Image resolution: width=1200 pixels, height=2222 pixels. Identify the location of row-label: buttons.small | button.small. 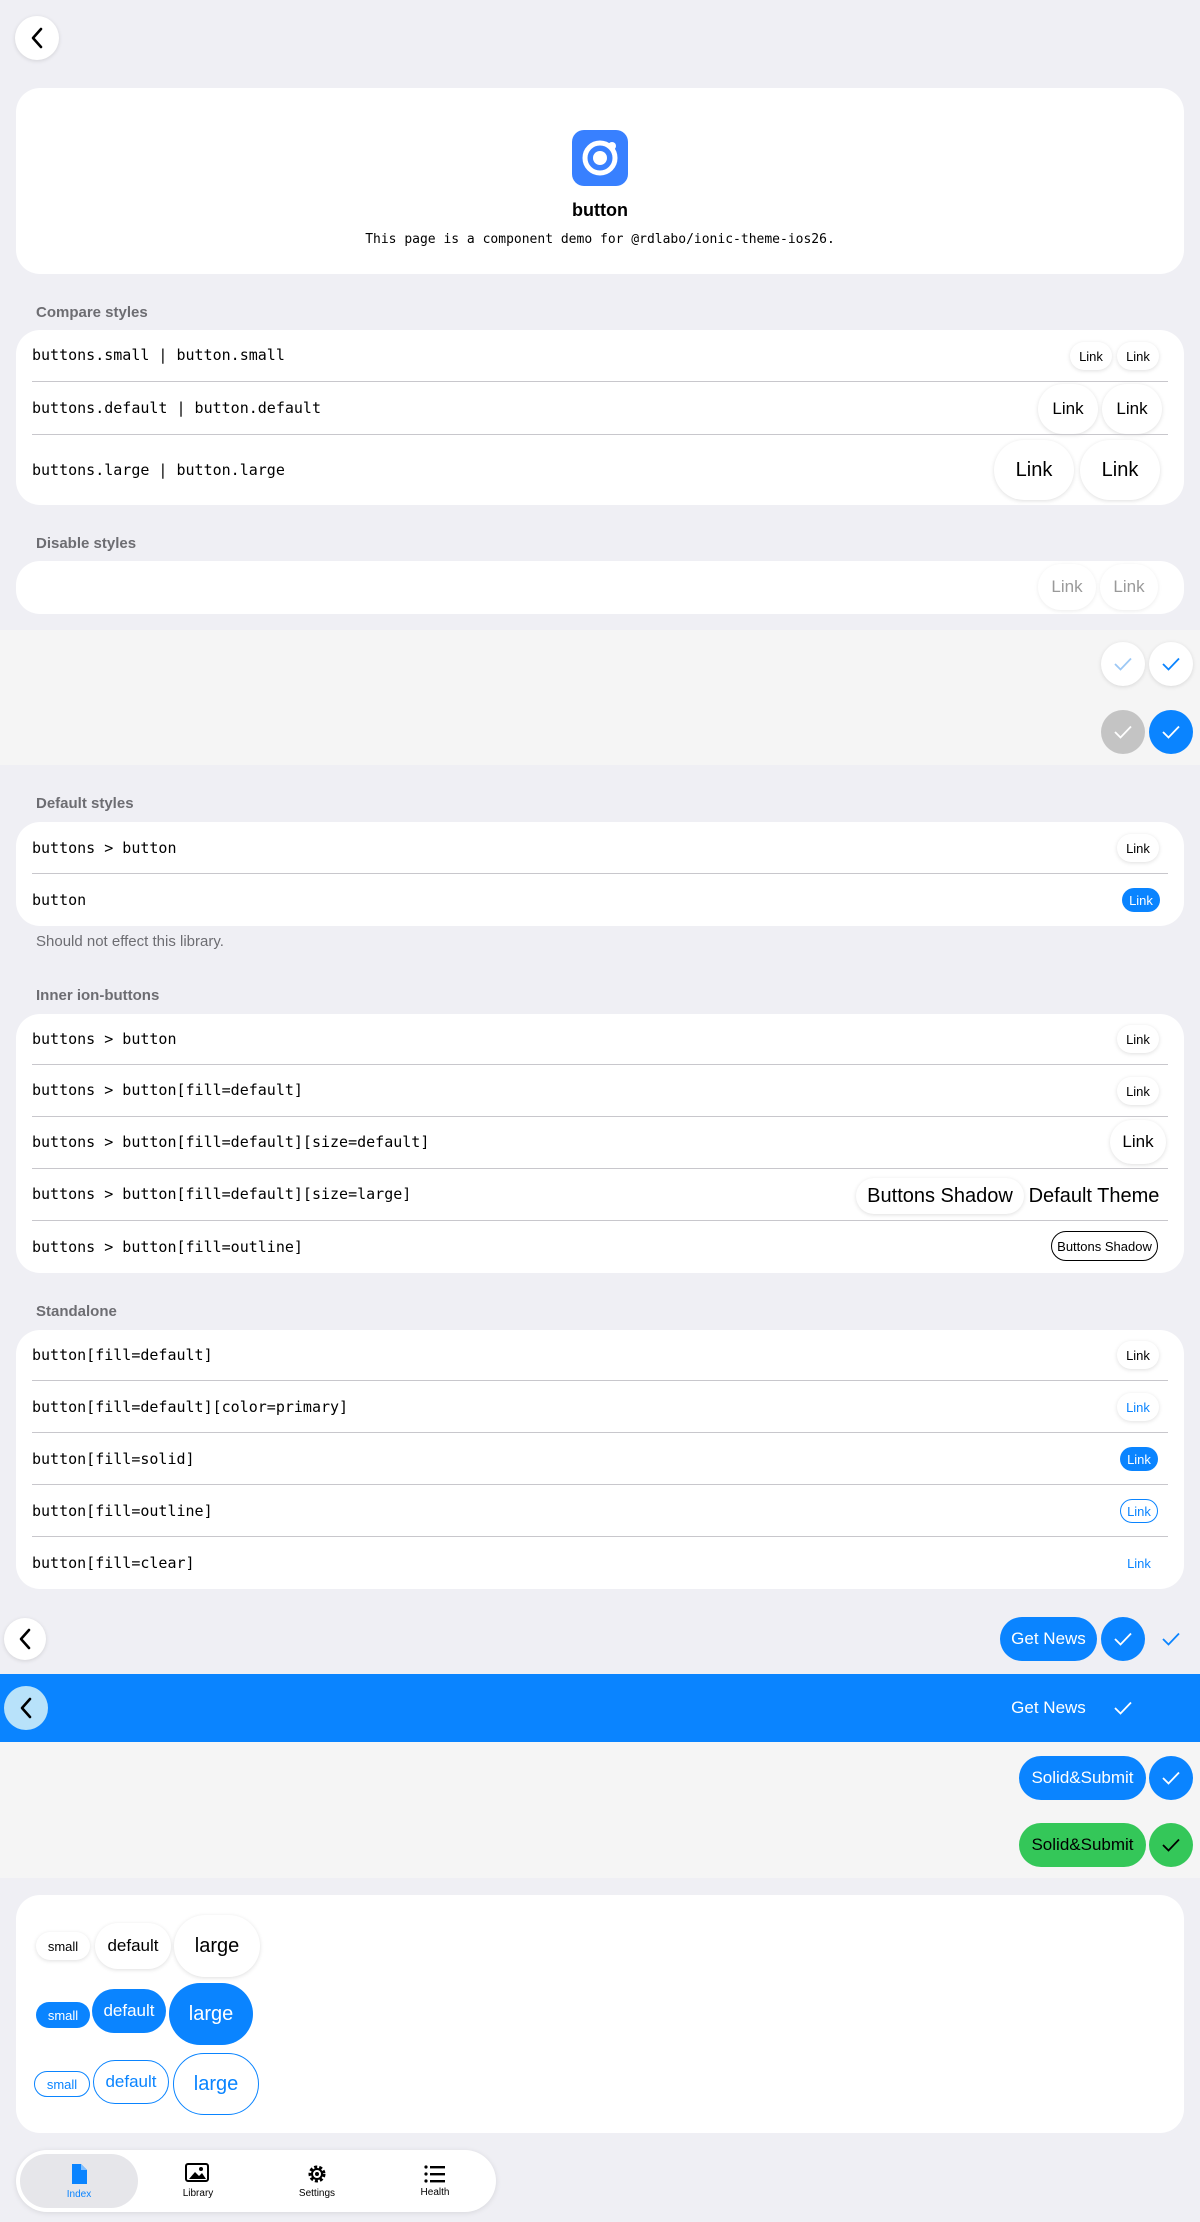
(158, 355).